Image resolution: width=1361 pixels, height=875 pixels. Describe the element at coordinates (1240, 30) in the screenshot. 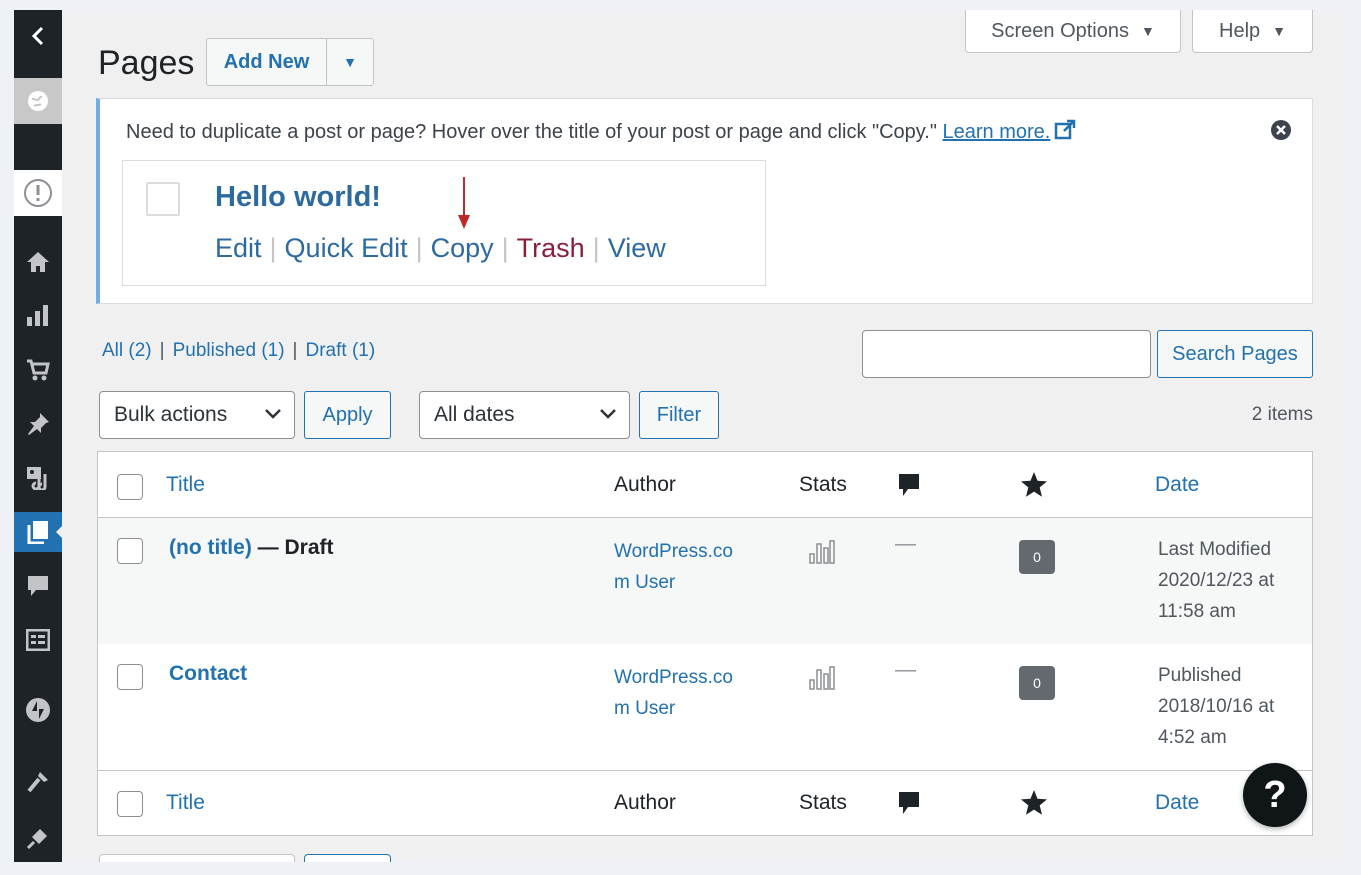

I see `help-label: Help` at that location.